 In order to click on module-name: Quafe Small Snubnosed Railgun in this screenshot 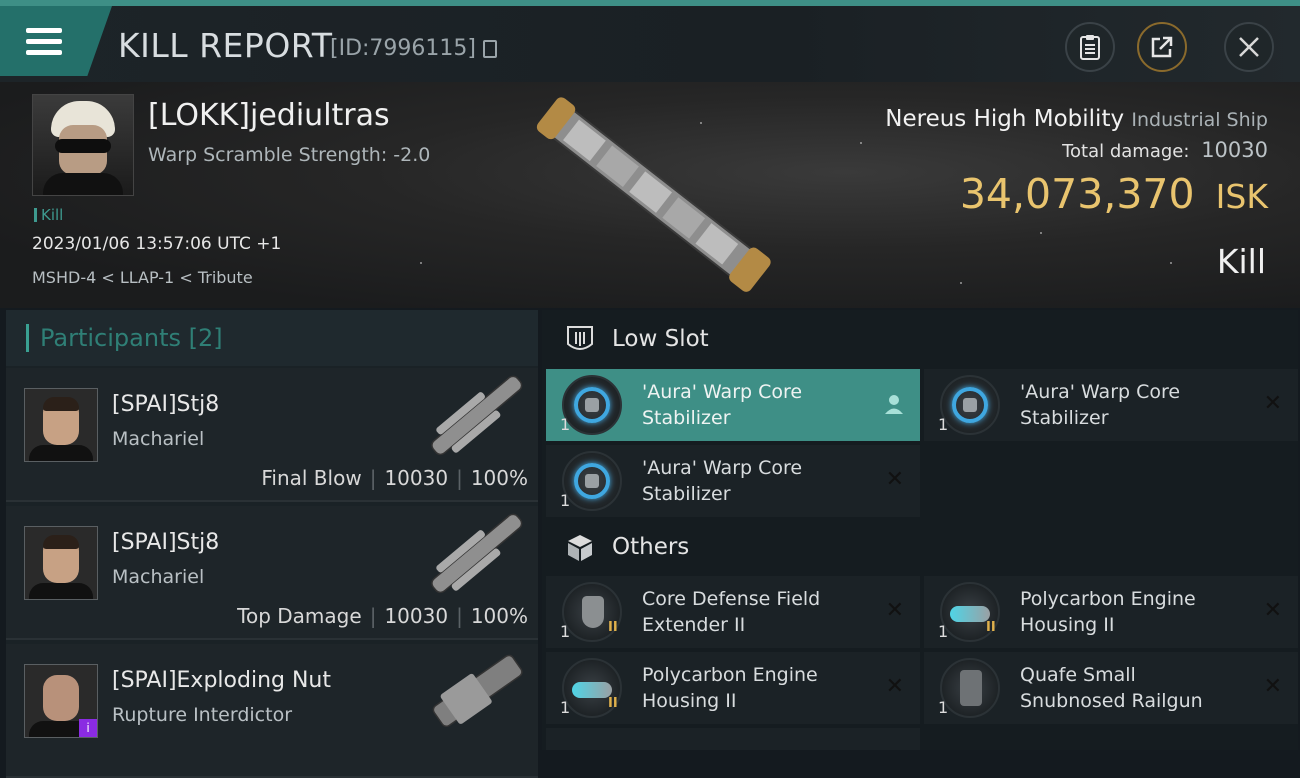, I will do `click(1111, 688)`.